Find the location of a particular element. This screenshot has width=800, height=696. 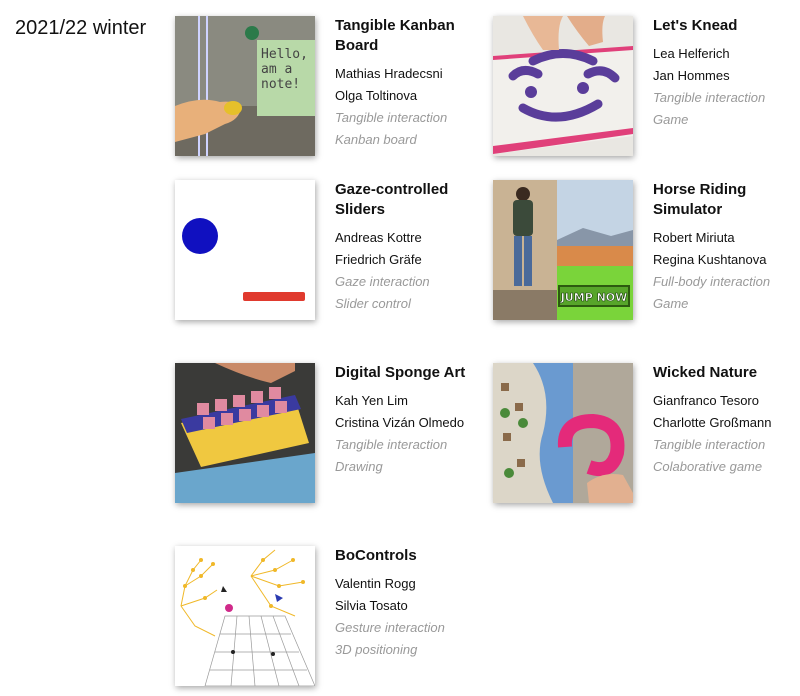

project-author: Friedrich Gräfe is located at coordinates (378, 259).